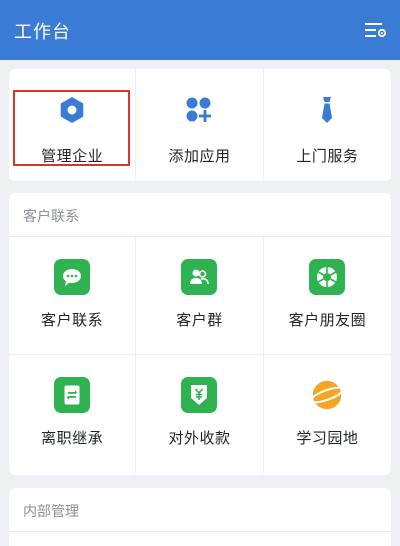 The height and width of the screenshot is (546, 400). I want to click on app-label: 客户联系, so click(72, 320).